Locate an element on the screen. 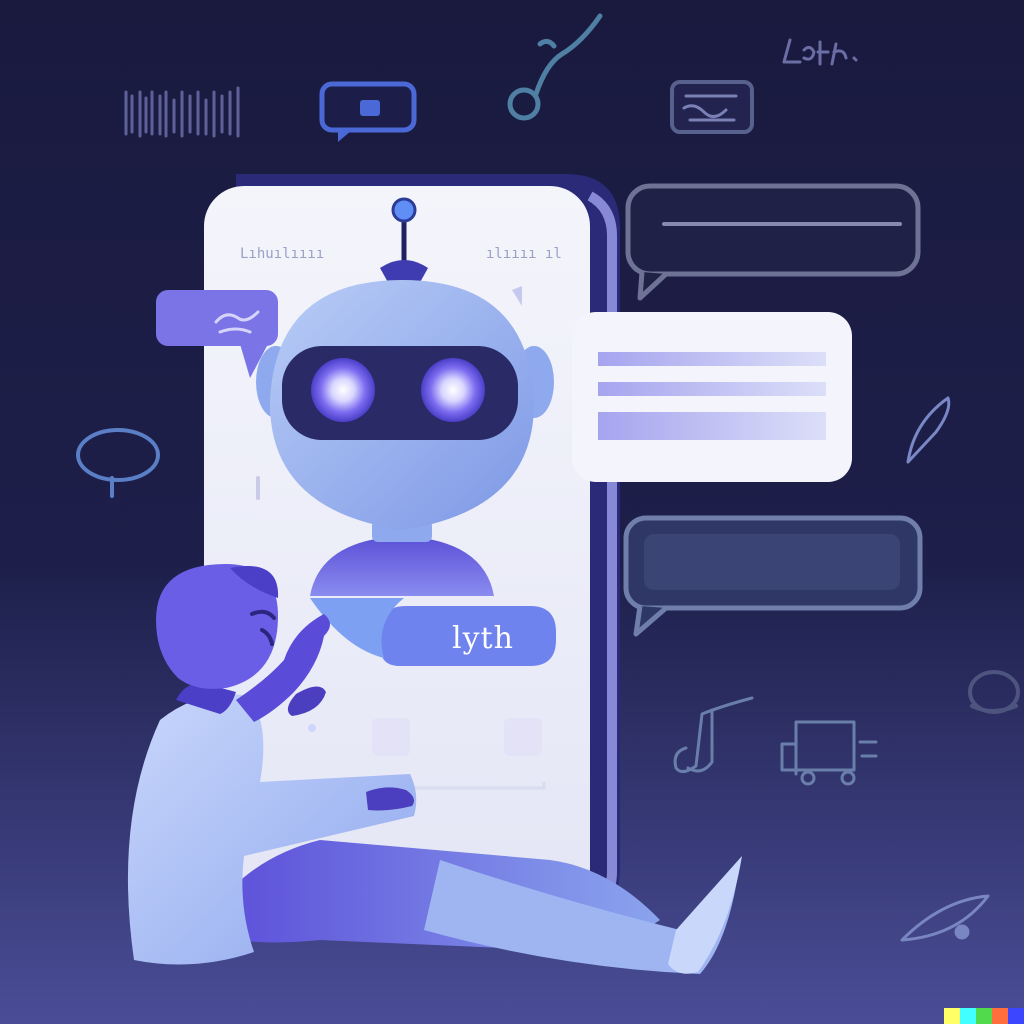  white-chat-bubble is located at coordinates (712, 397).